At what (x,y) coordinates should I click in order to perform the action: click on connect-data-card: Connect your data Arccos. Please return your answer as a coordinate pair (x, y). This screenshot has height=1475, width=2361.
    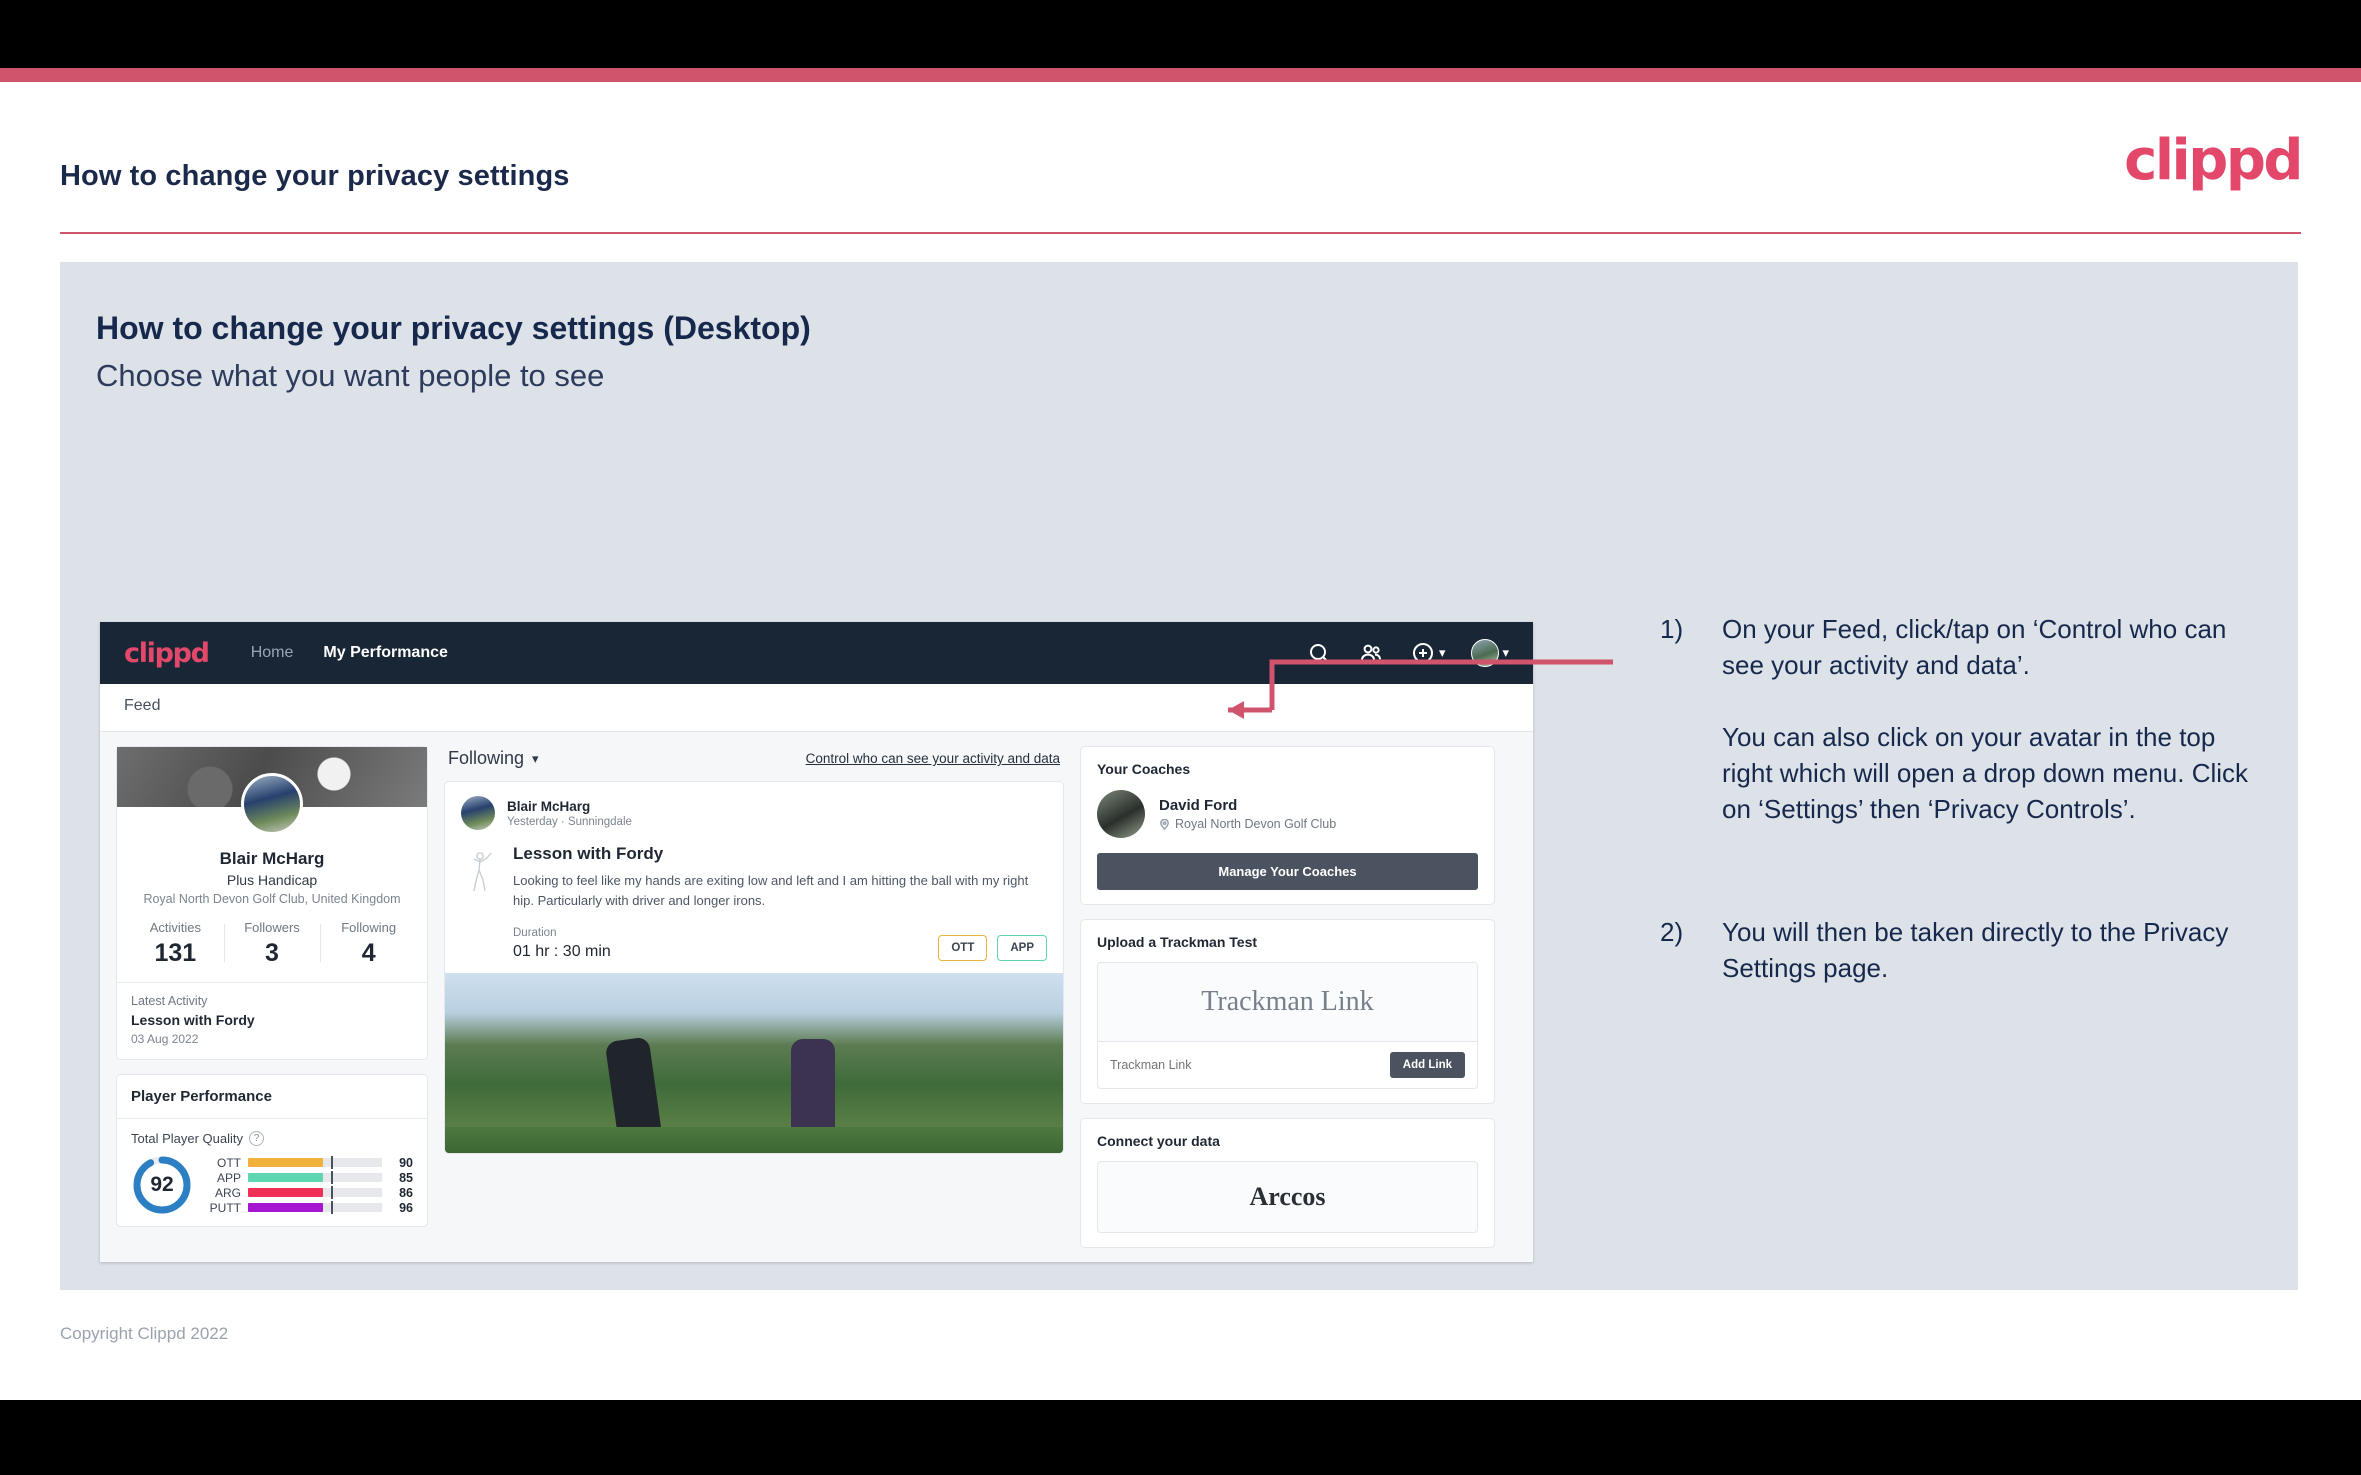
    Looking at the image, I should click on (1287, 1183).